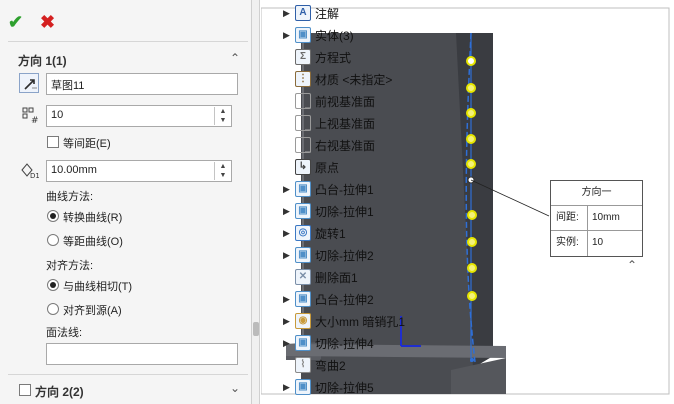  I want to click on tree-item-label: 弯曲2, so click(330, 365).